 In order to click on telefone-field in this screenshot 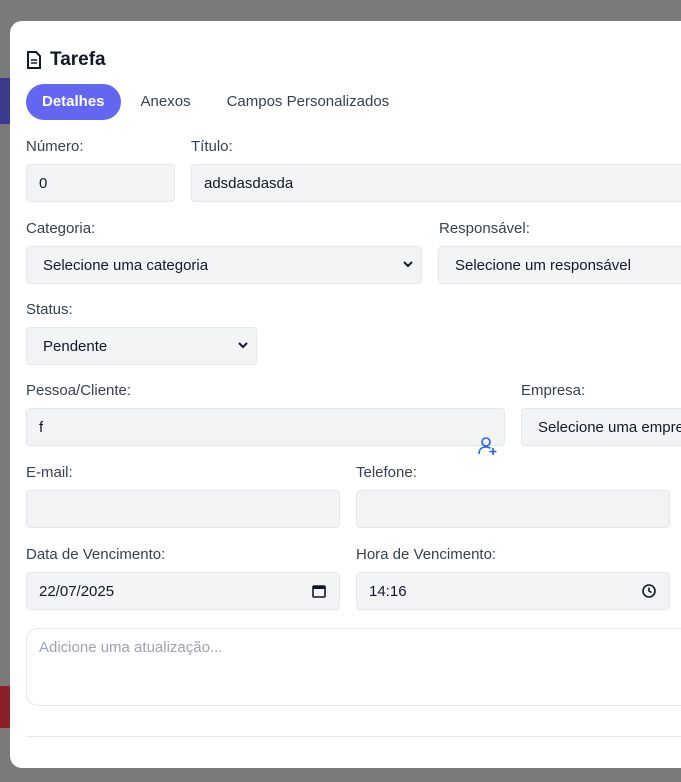, I will do `click(513, 509)`.